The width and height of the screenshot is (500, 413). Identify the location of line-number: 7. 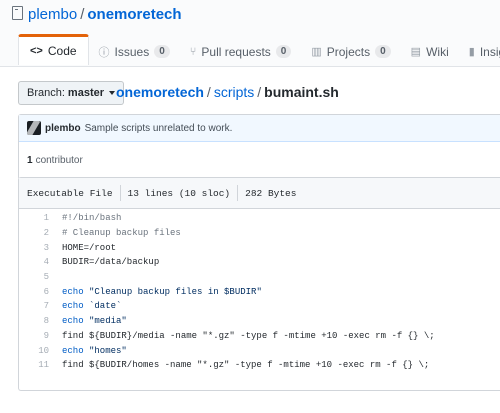
(40, 306).